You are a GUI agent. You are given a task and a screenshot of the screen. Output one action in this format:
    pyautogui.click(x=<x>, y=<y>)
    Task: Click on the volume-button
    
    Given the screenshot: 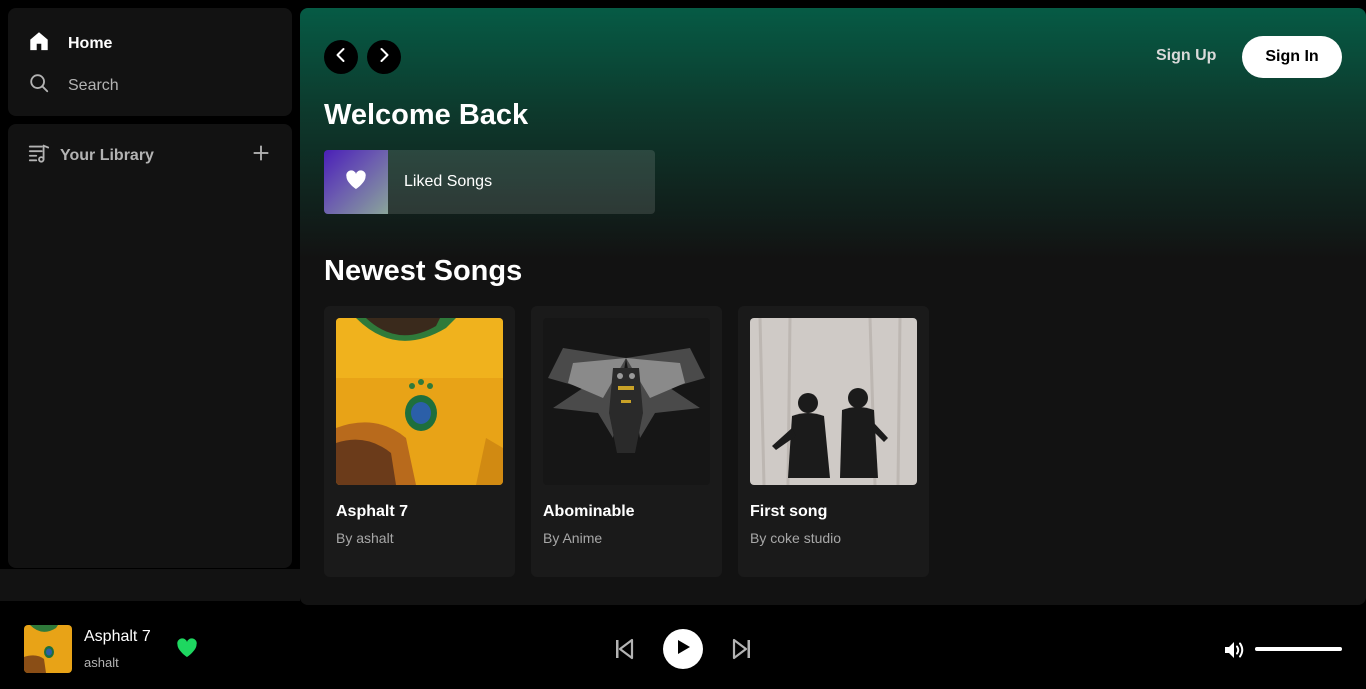 What is the action you would take?
    pyautogui.click(x=1234, y=652)
    